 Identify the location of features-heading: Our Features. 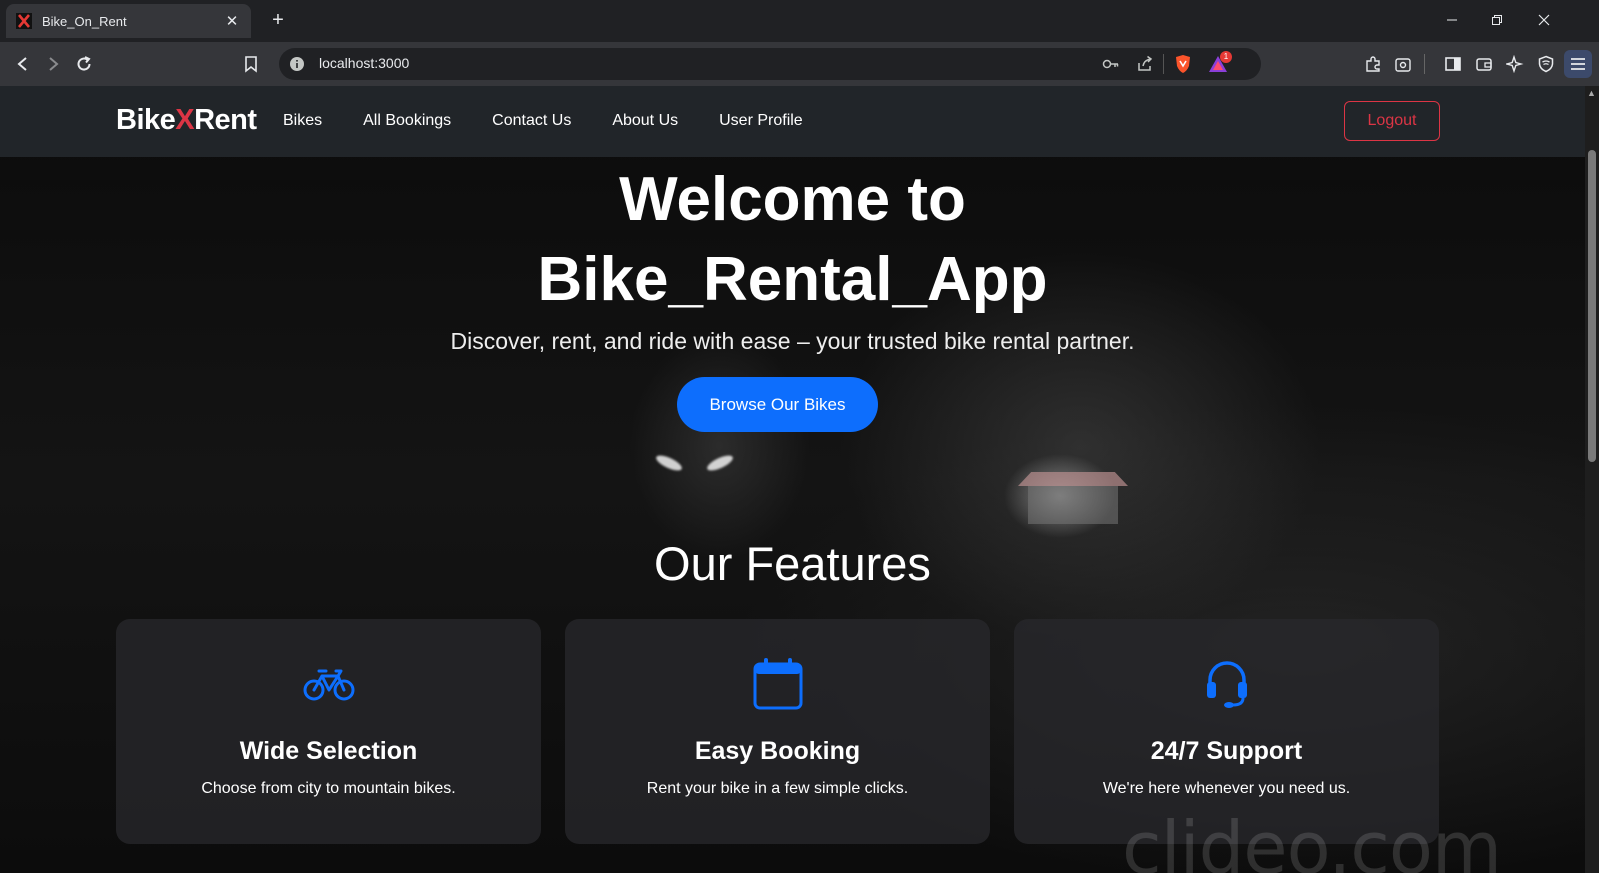
(792, 563).